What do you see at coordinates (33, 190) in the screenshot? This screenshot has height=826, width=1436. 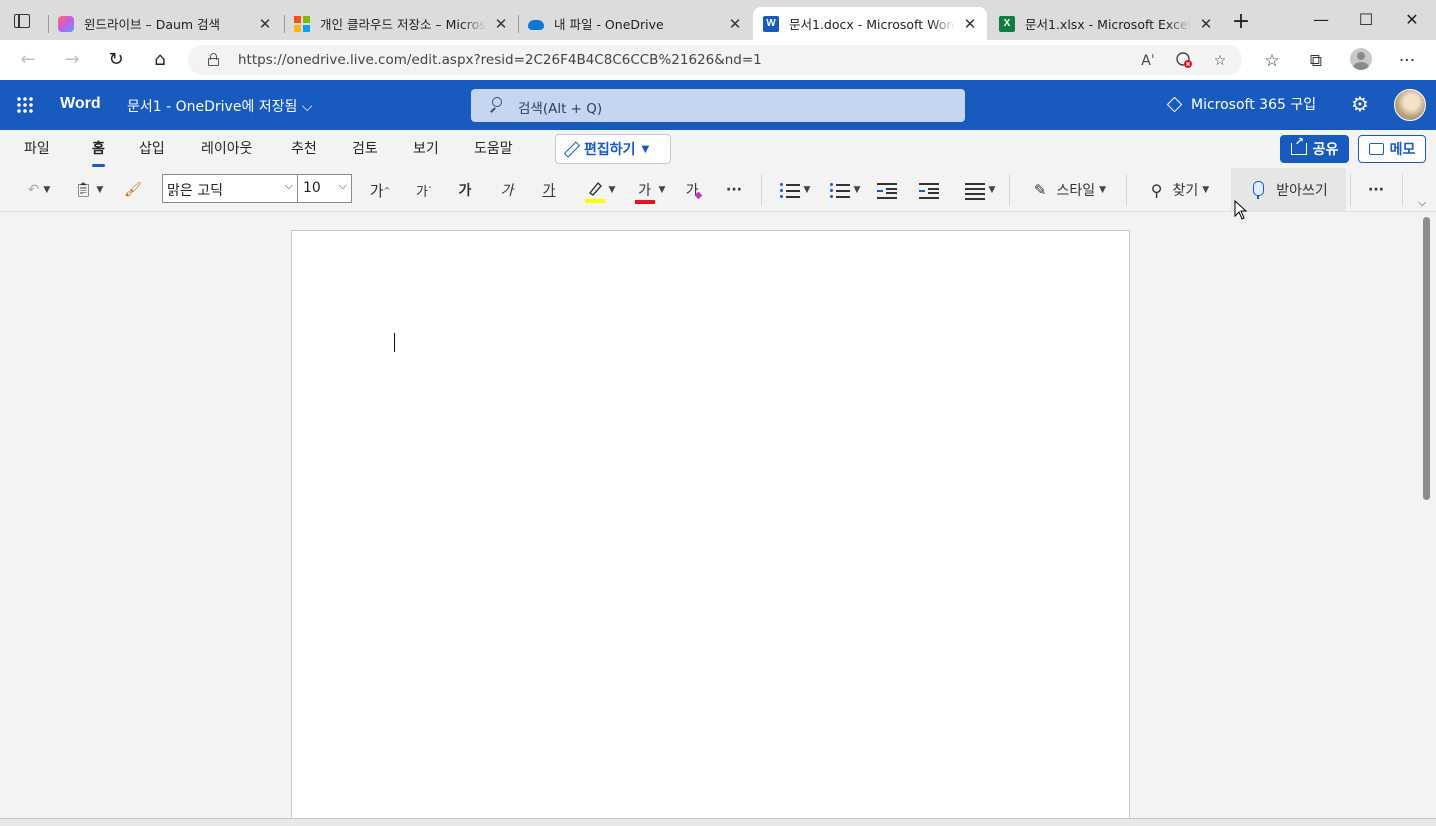 I see `undo-icon: ↶` at bounding box center [33, 190].